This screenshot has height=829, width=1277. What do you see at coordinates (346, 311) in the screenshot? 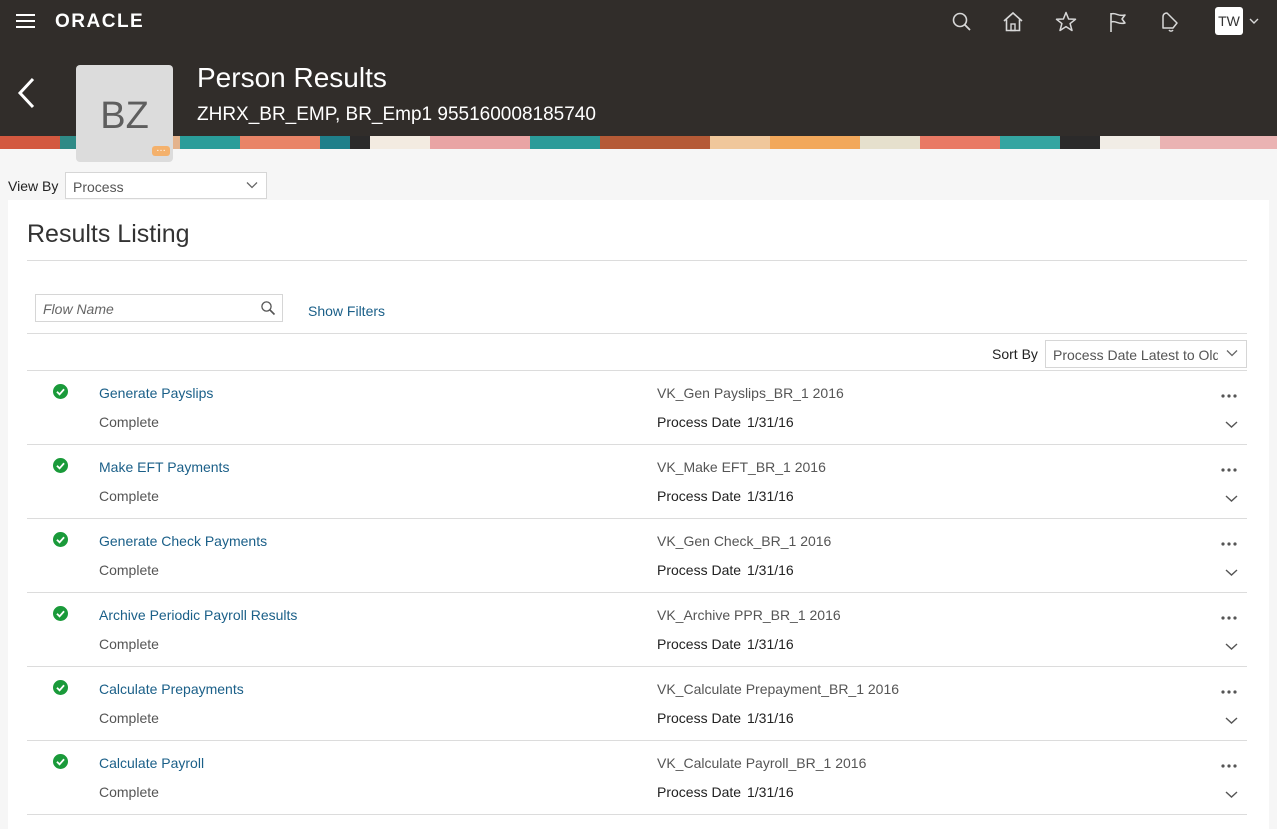
I see `show-filters-link: Show Filters` at bounding box center [346, 311].